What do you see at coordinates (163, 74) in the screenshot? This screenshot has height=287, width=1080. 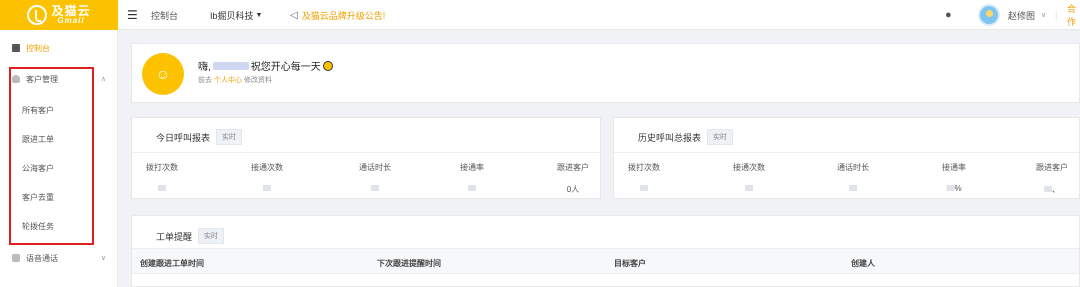 I see `profile-avatar-icon: ☺` at bounding box center [163, 74].